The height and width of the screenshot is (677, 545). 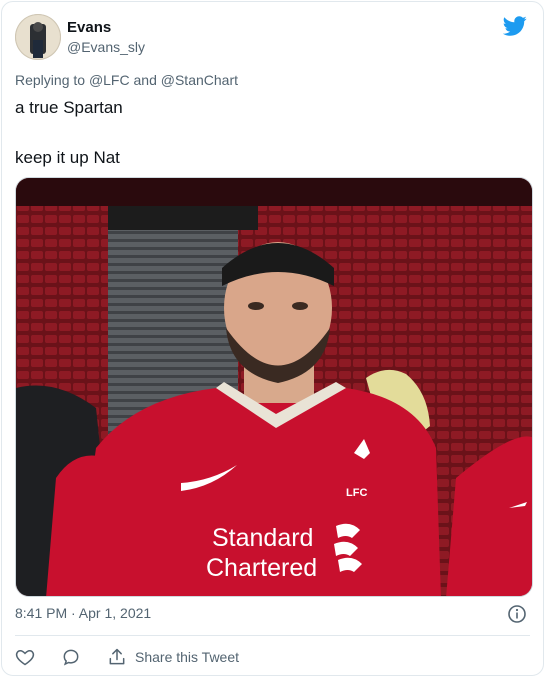 I want to click on author-name: Evans, so click(x=89, y=27).